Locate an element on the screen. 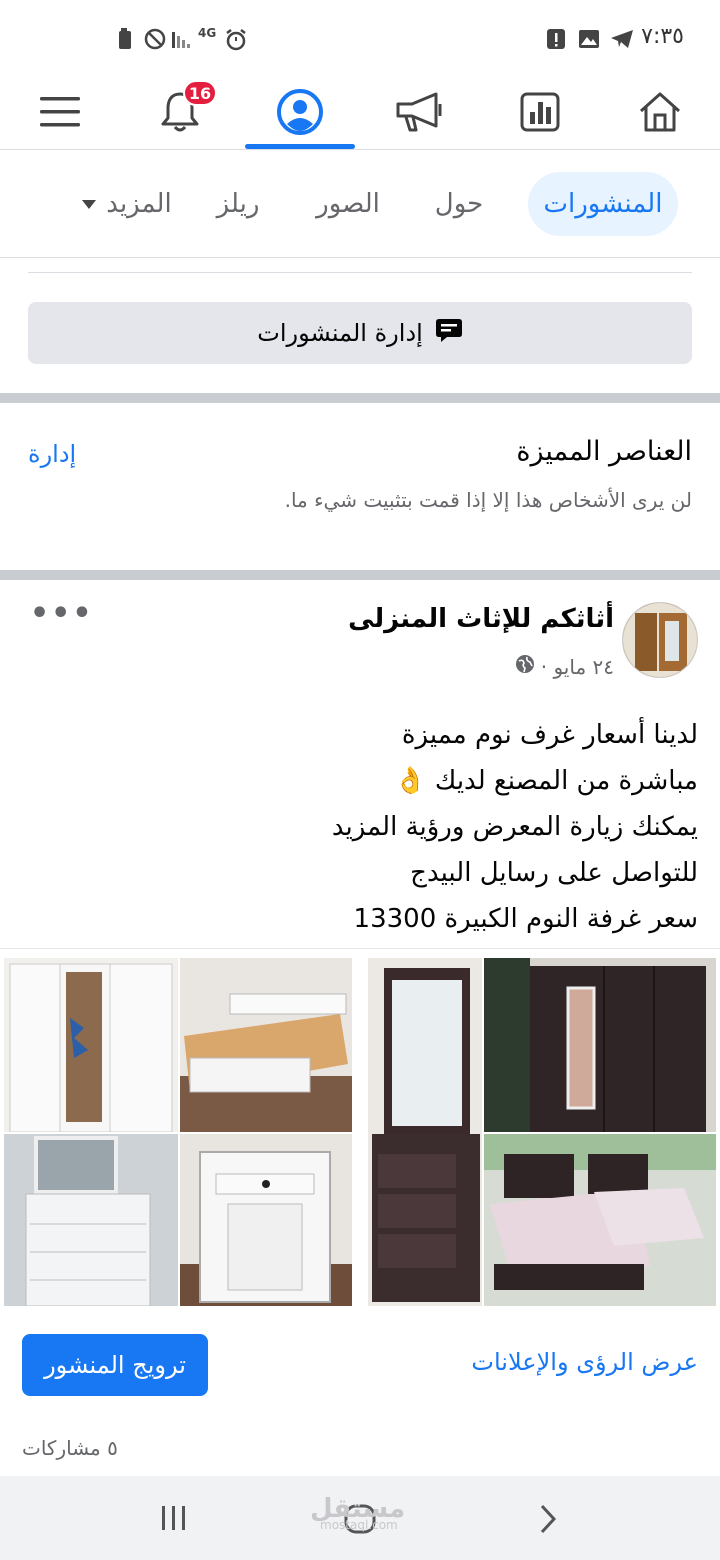 This screenshot has height=1560, width=720. post-photo-dresser-dark is located at coordinates (425, 1132).